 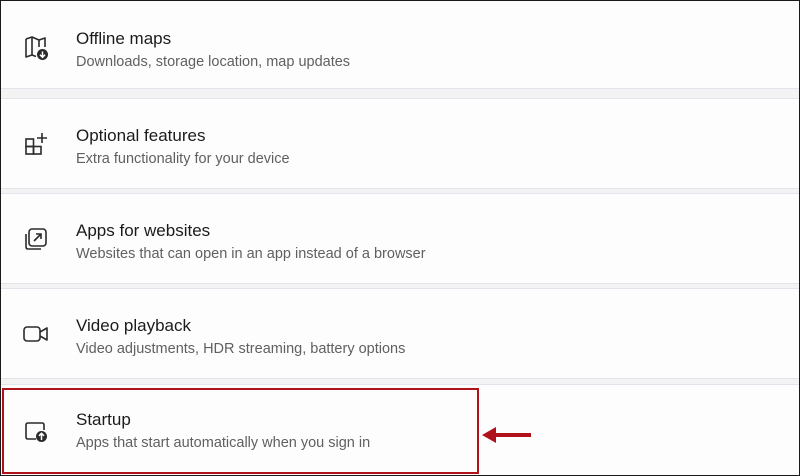 What do you see at coordinates (124, 38) in the screenshot?
I see `item-title: Offline maps` at bounding box center [124, 38].